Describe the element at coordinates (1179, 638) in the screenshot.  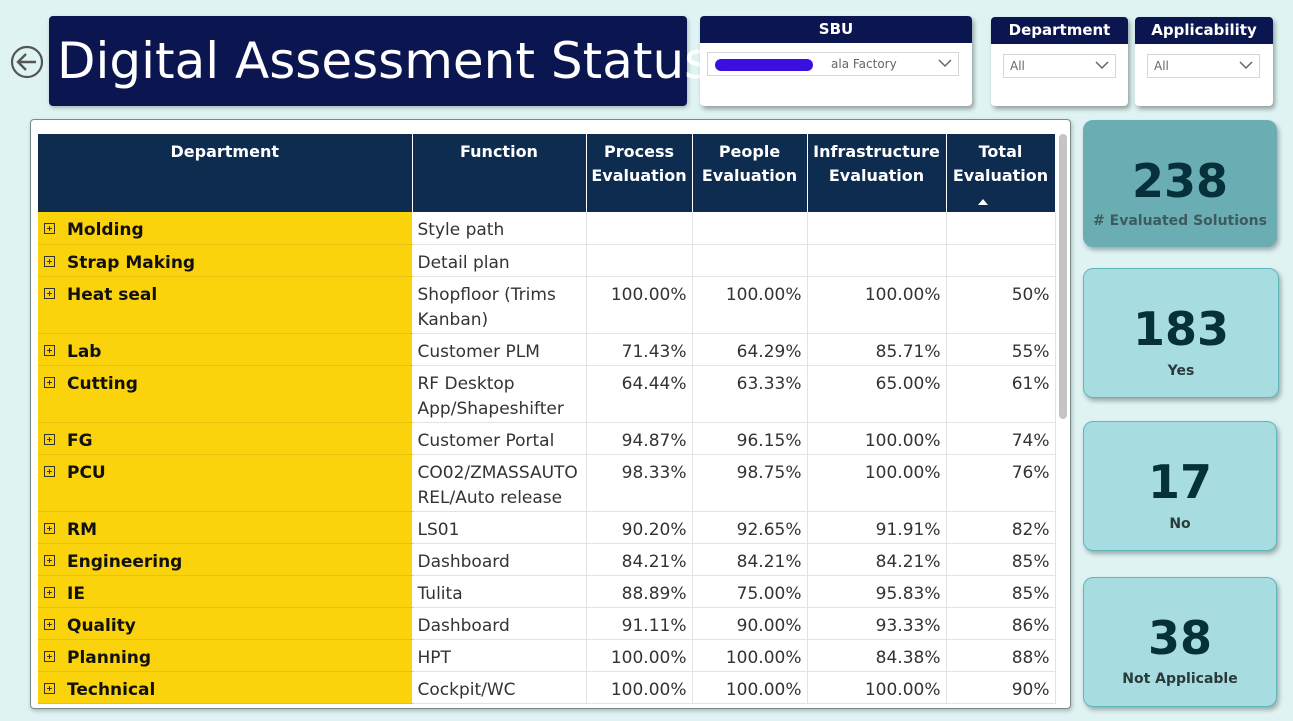
I see `kpi-value: 38` at that location.